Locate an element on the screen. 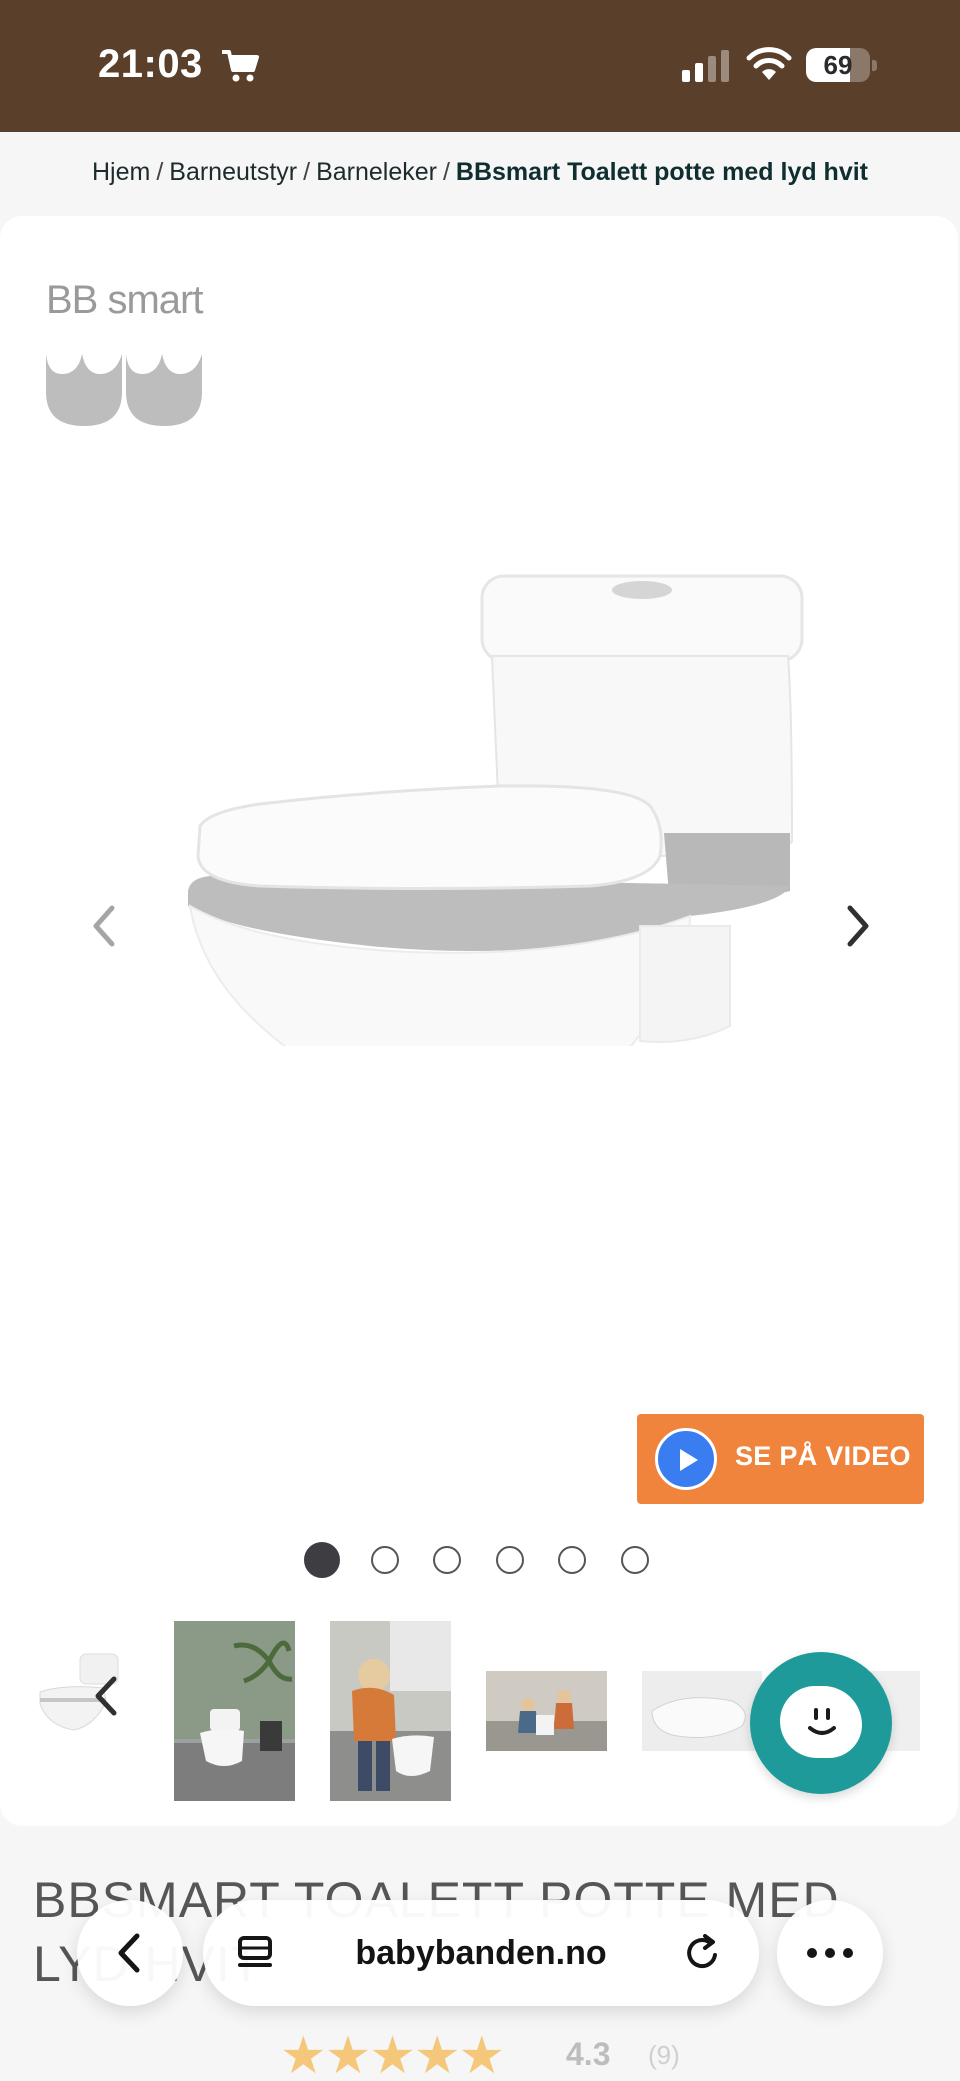 The width and height of the screenshot is (960, 2081). breadcrumb-barneleker: Barneleker is located at coordinates (376, 172).